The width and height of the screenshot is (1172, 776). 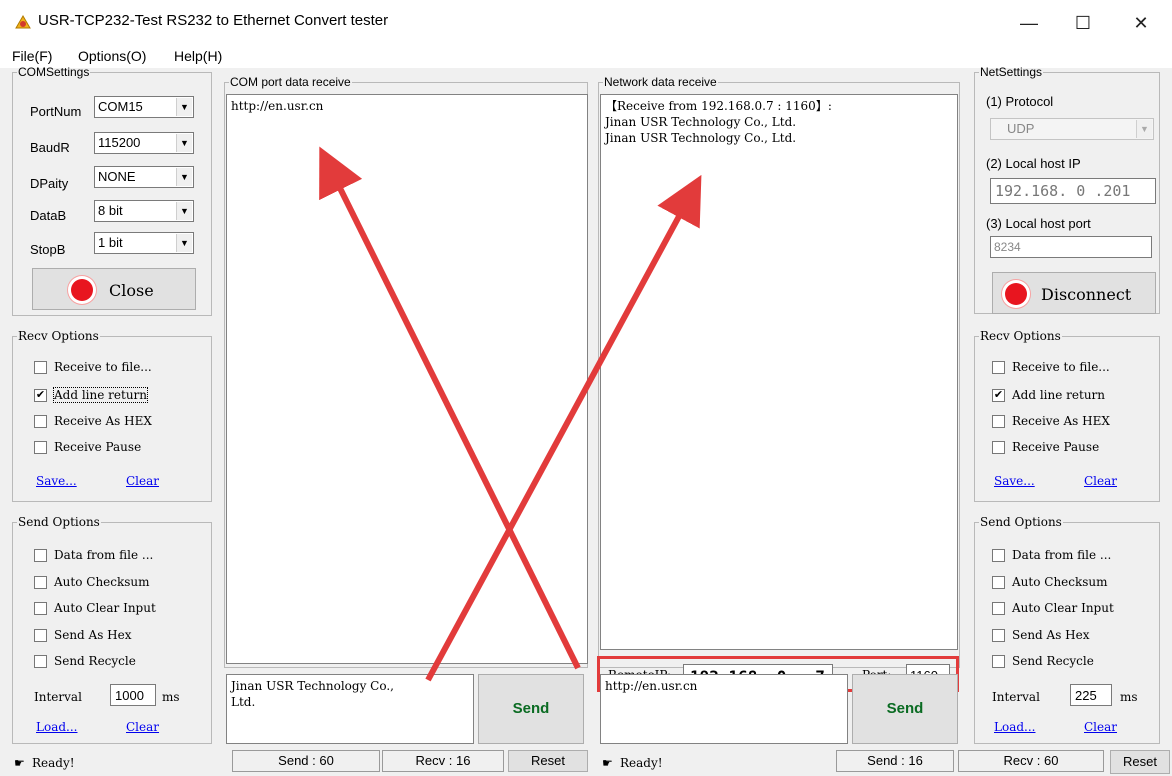 What do you see at coordinates (19, 763) in the screenshot?
I see `left-ready-icon: ☛` at bounding box center [19, 763].